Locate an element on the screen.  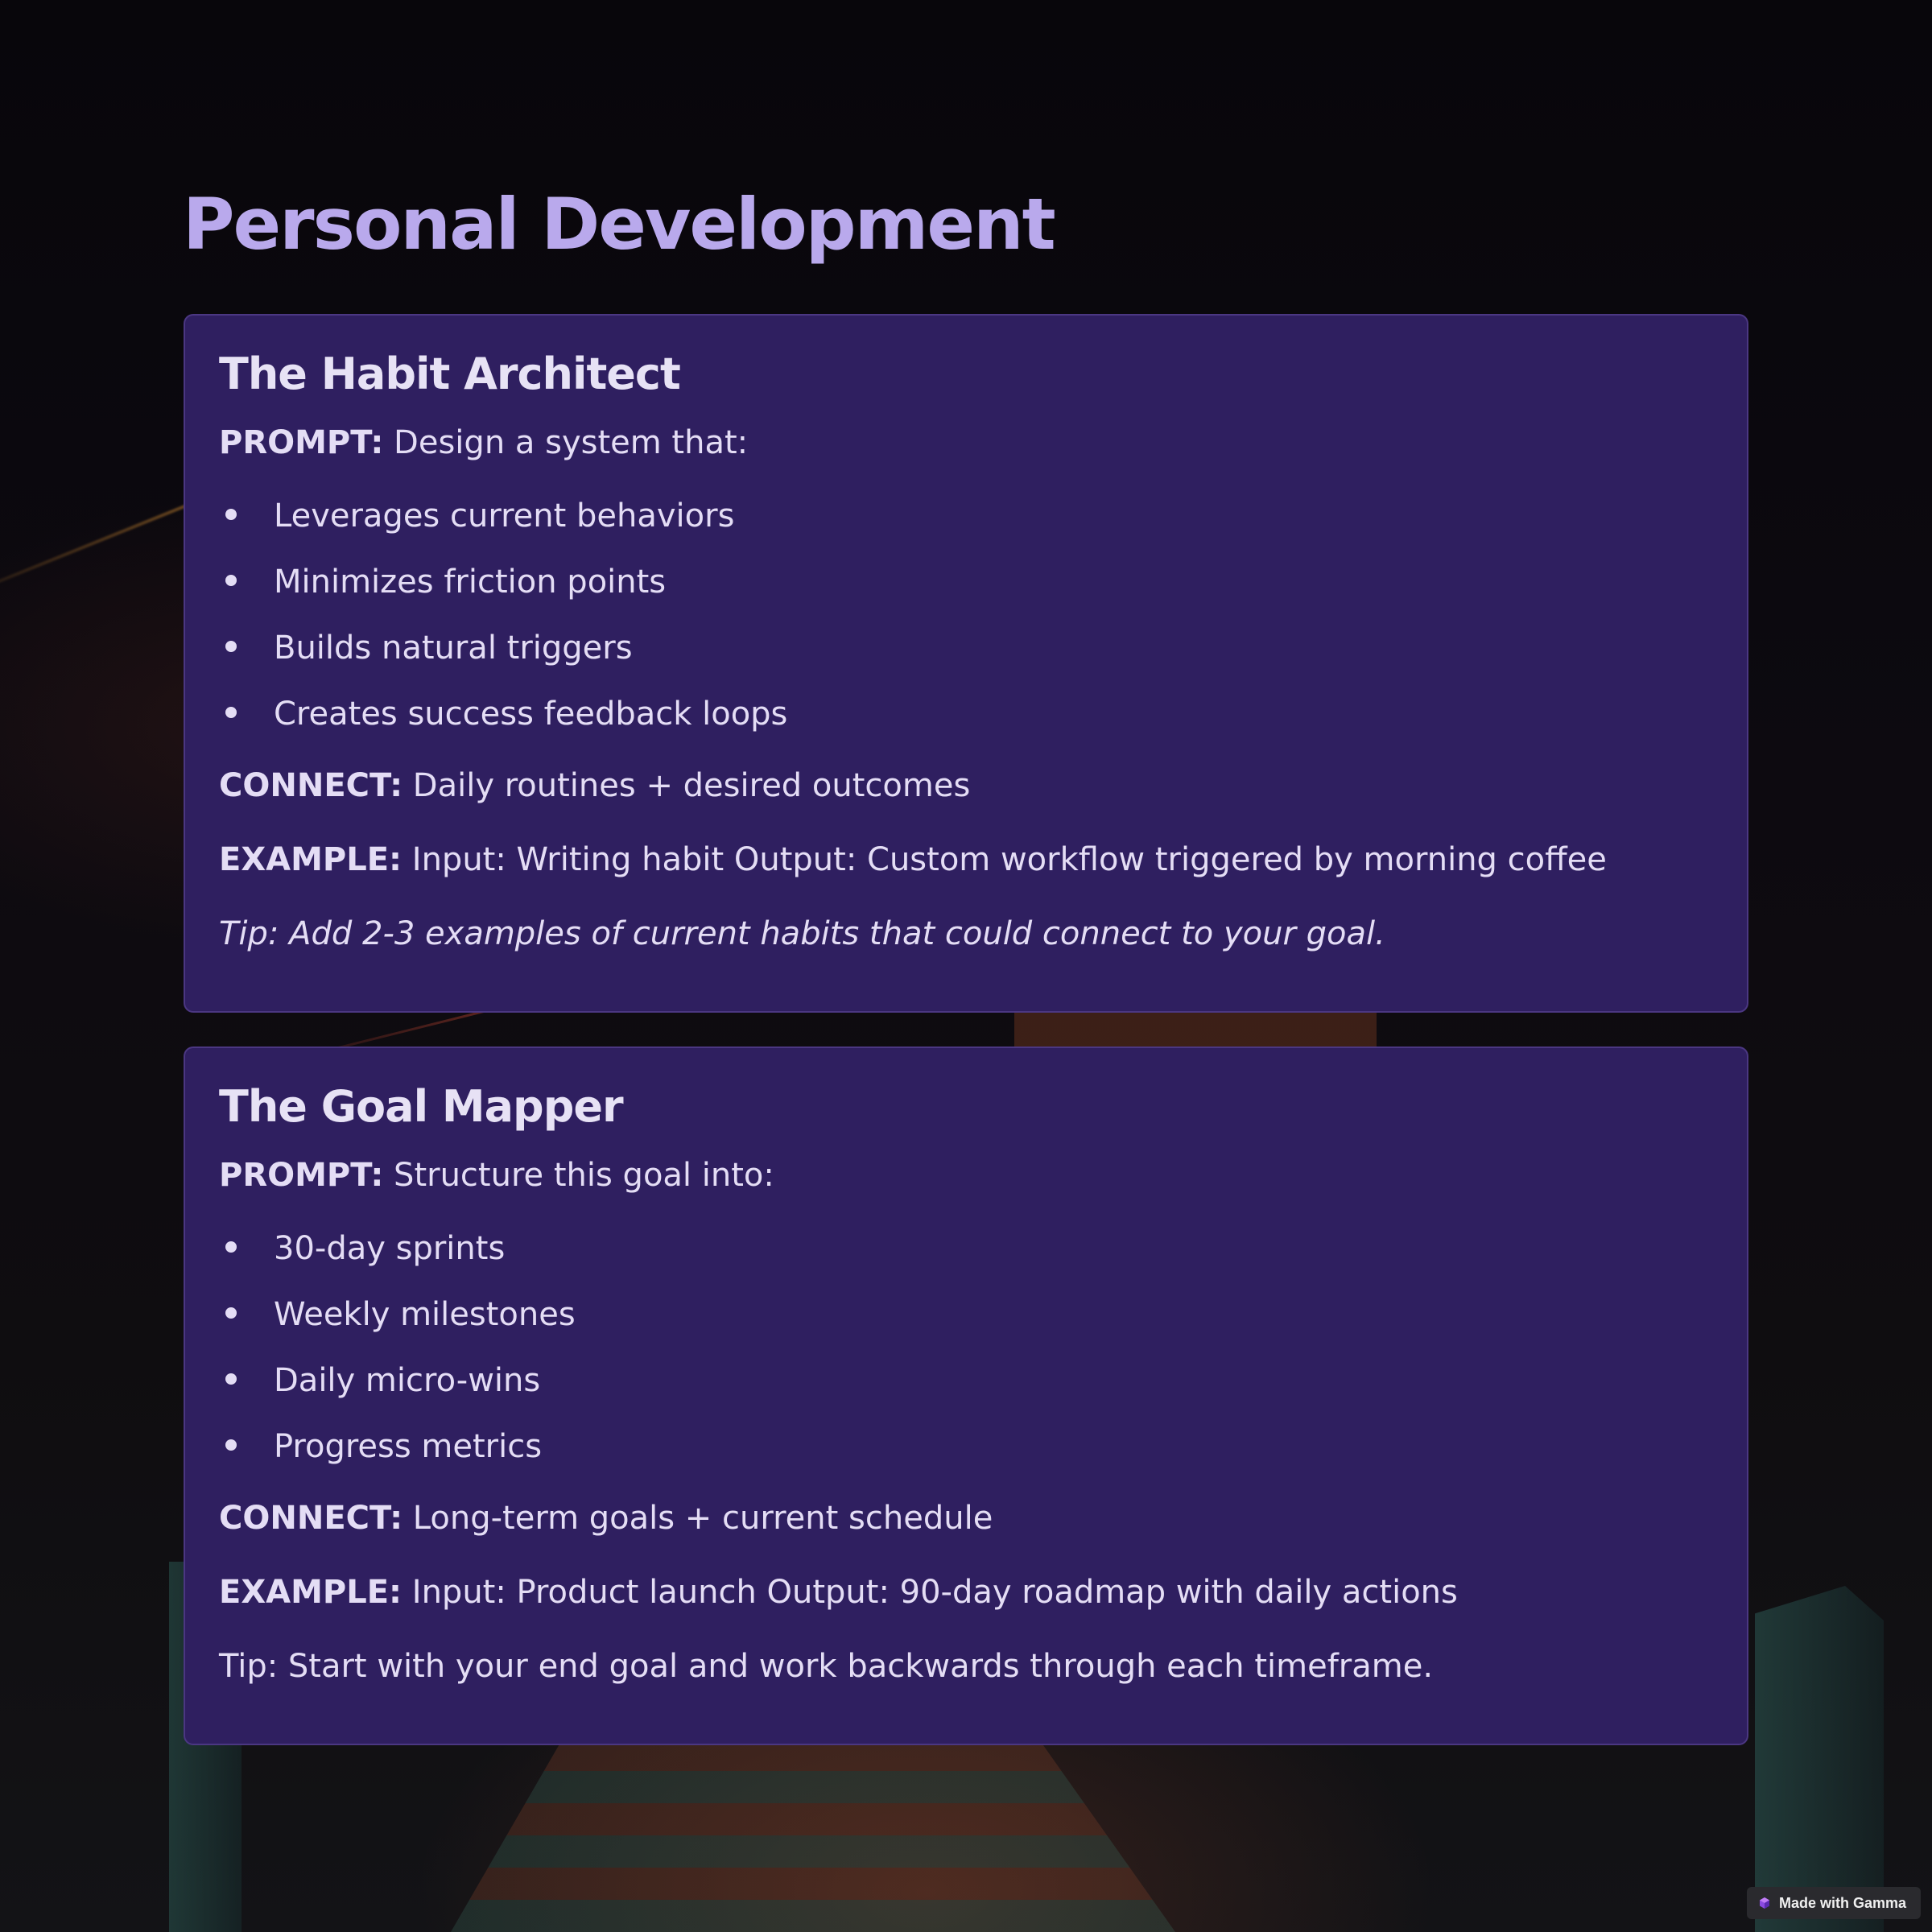
made-with-gamma-badge: Made with Gamma is located at coordinates (1833, 1903).